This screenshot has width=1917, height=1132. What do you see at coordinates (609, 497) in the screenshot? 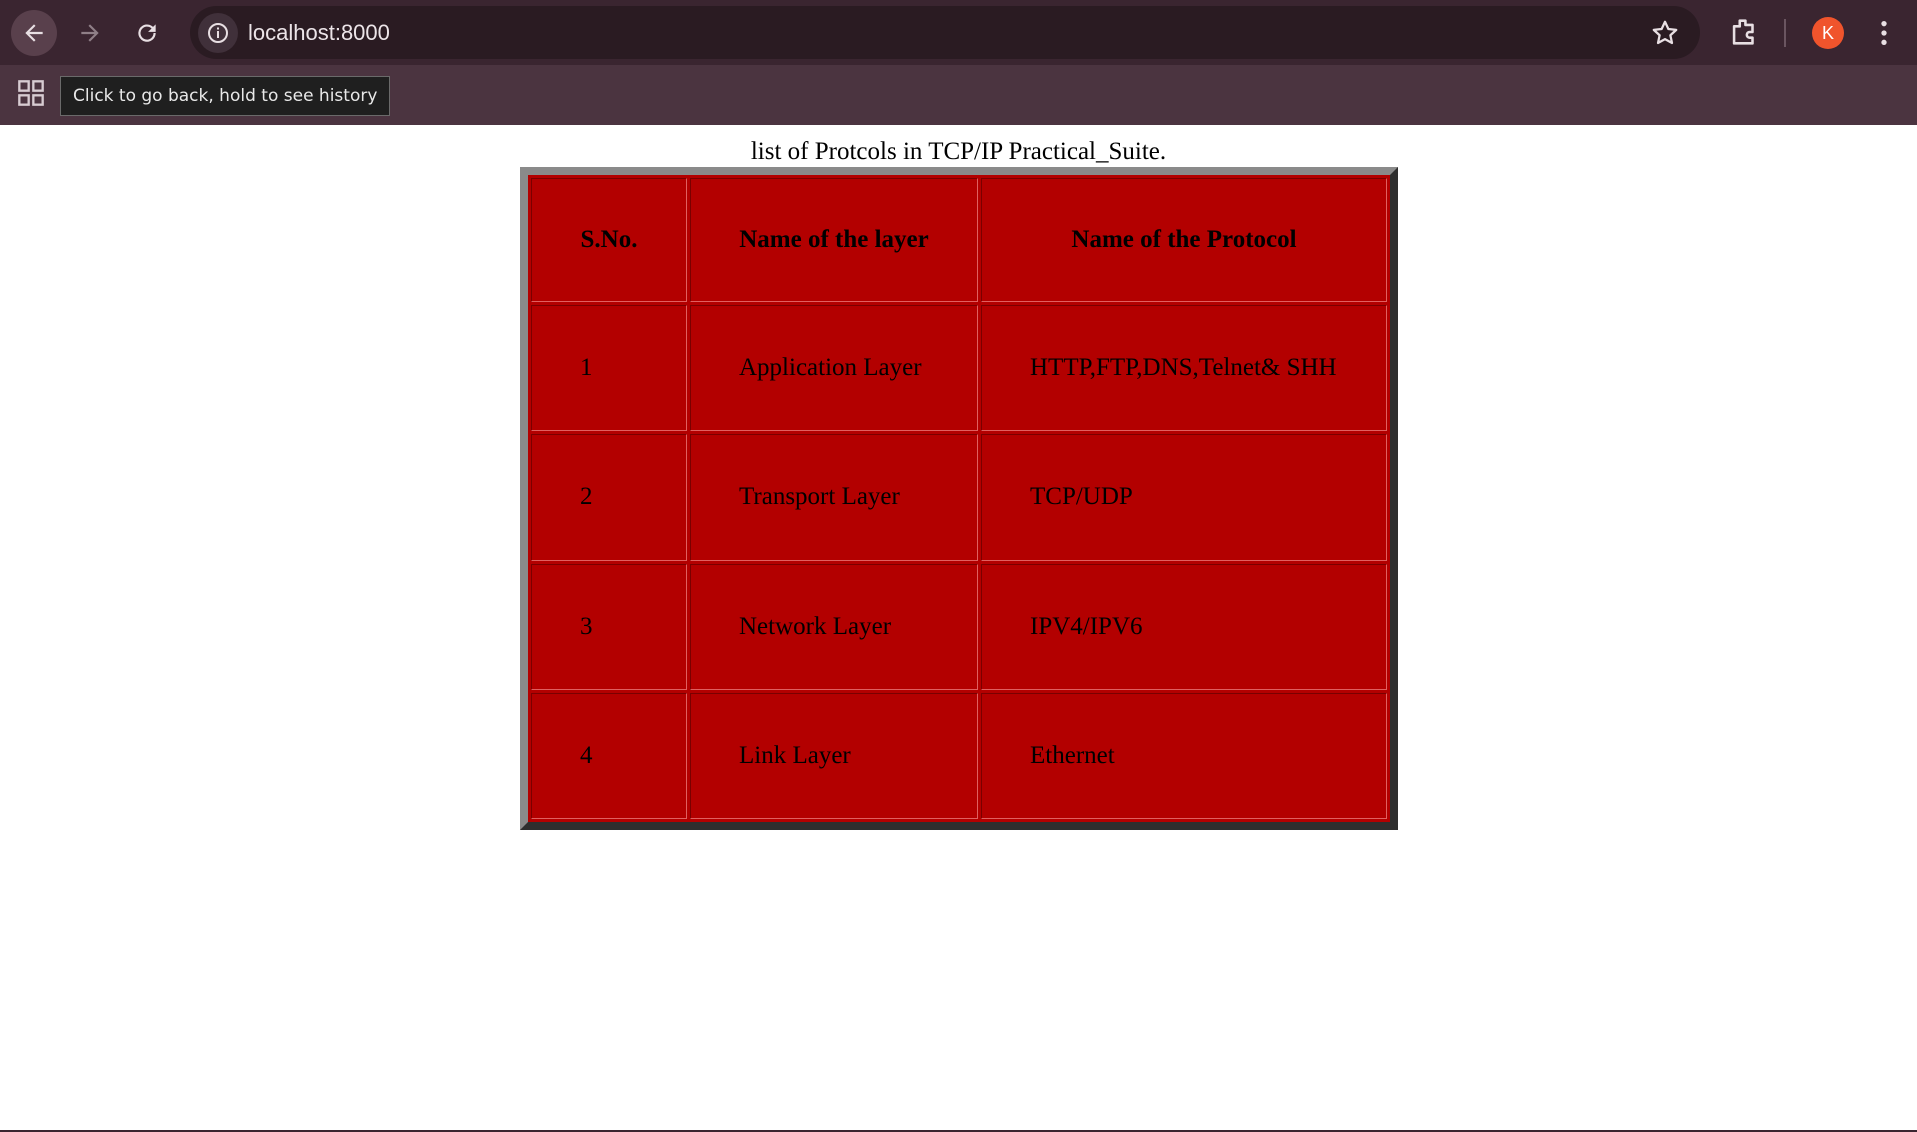
I see `cell-sno: 2` at bounding box center [609, 497].